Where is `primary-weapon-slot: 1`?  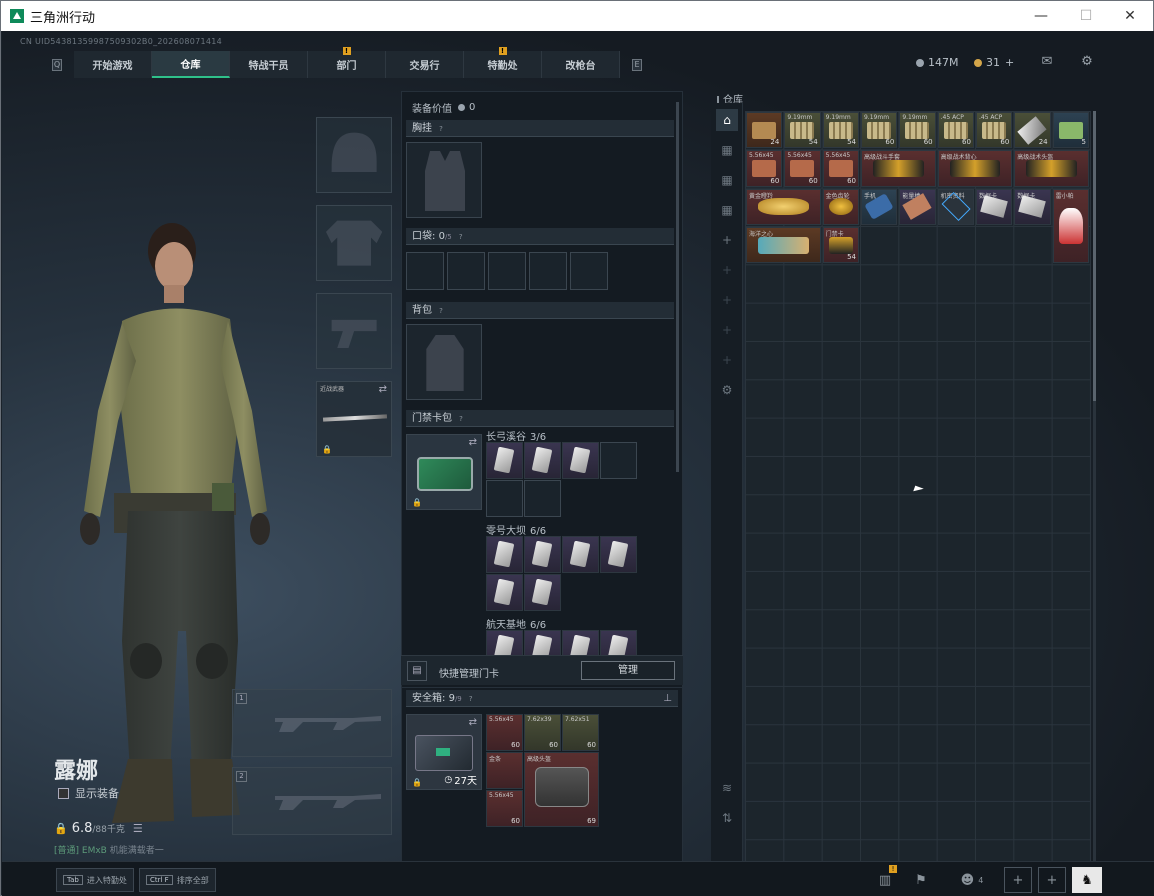
primary-weapon-slot: 1 is located at coordinates (312, 723).